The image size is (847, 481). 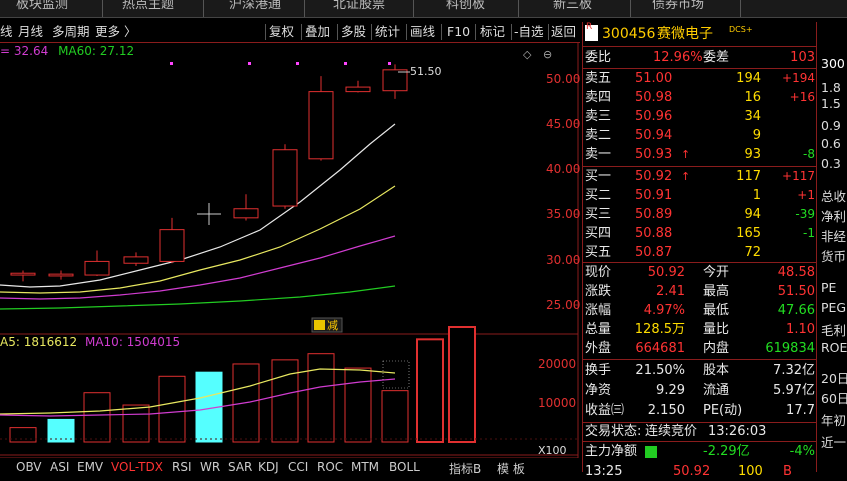 I want to click on toolbar-draw-line: 画线, so click(x=422, y=31).